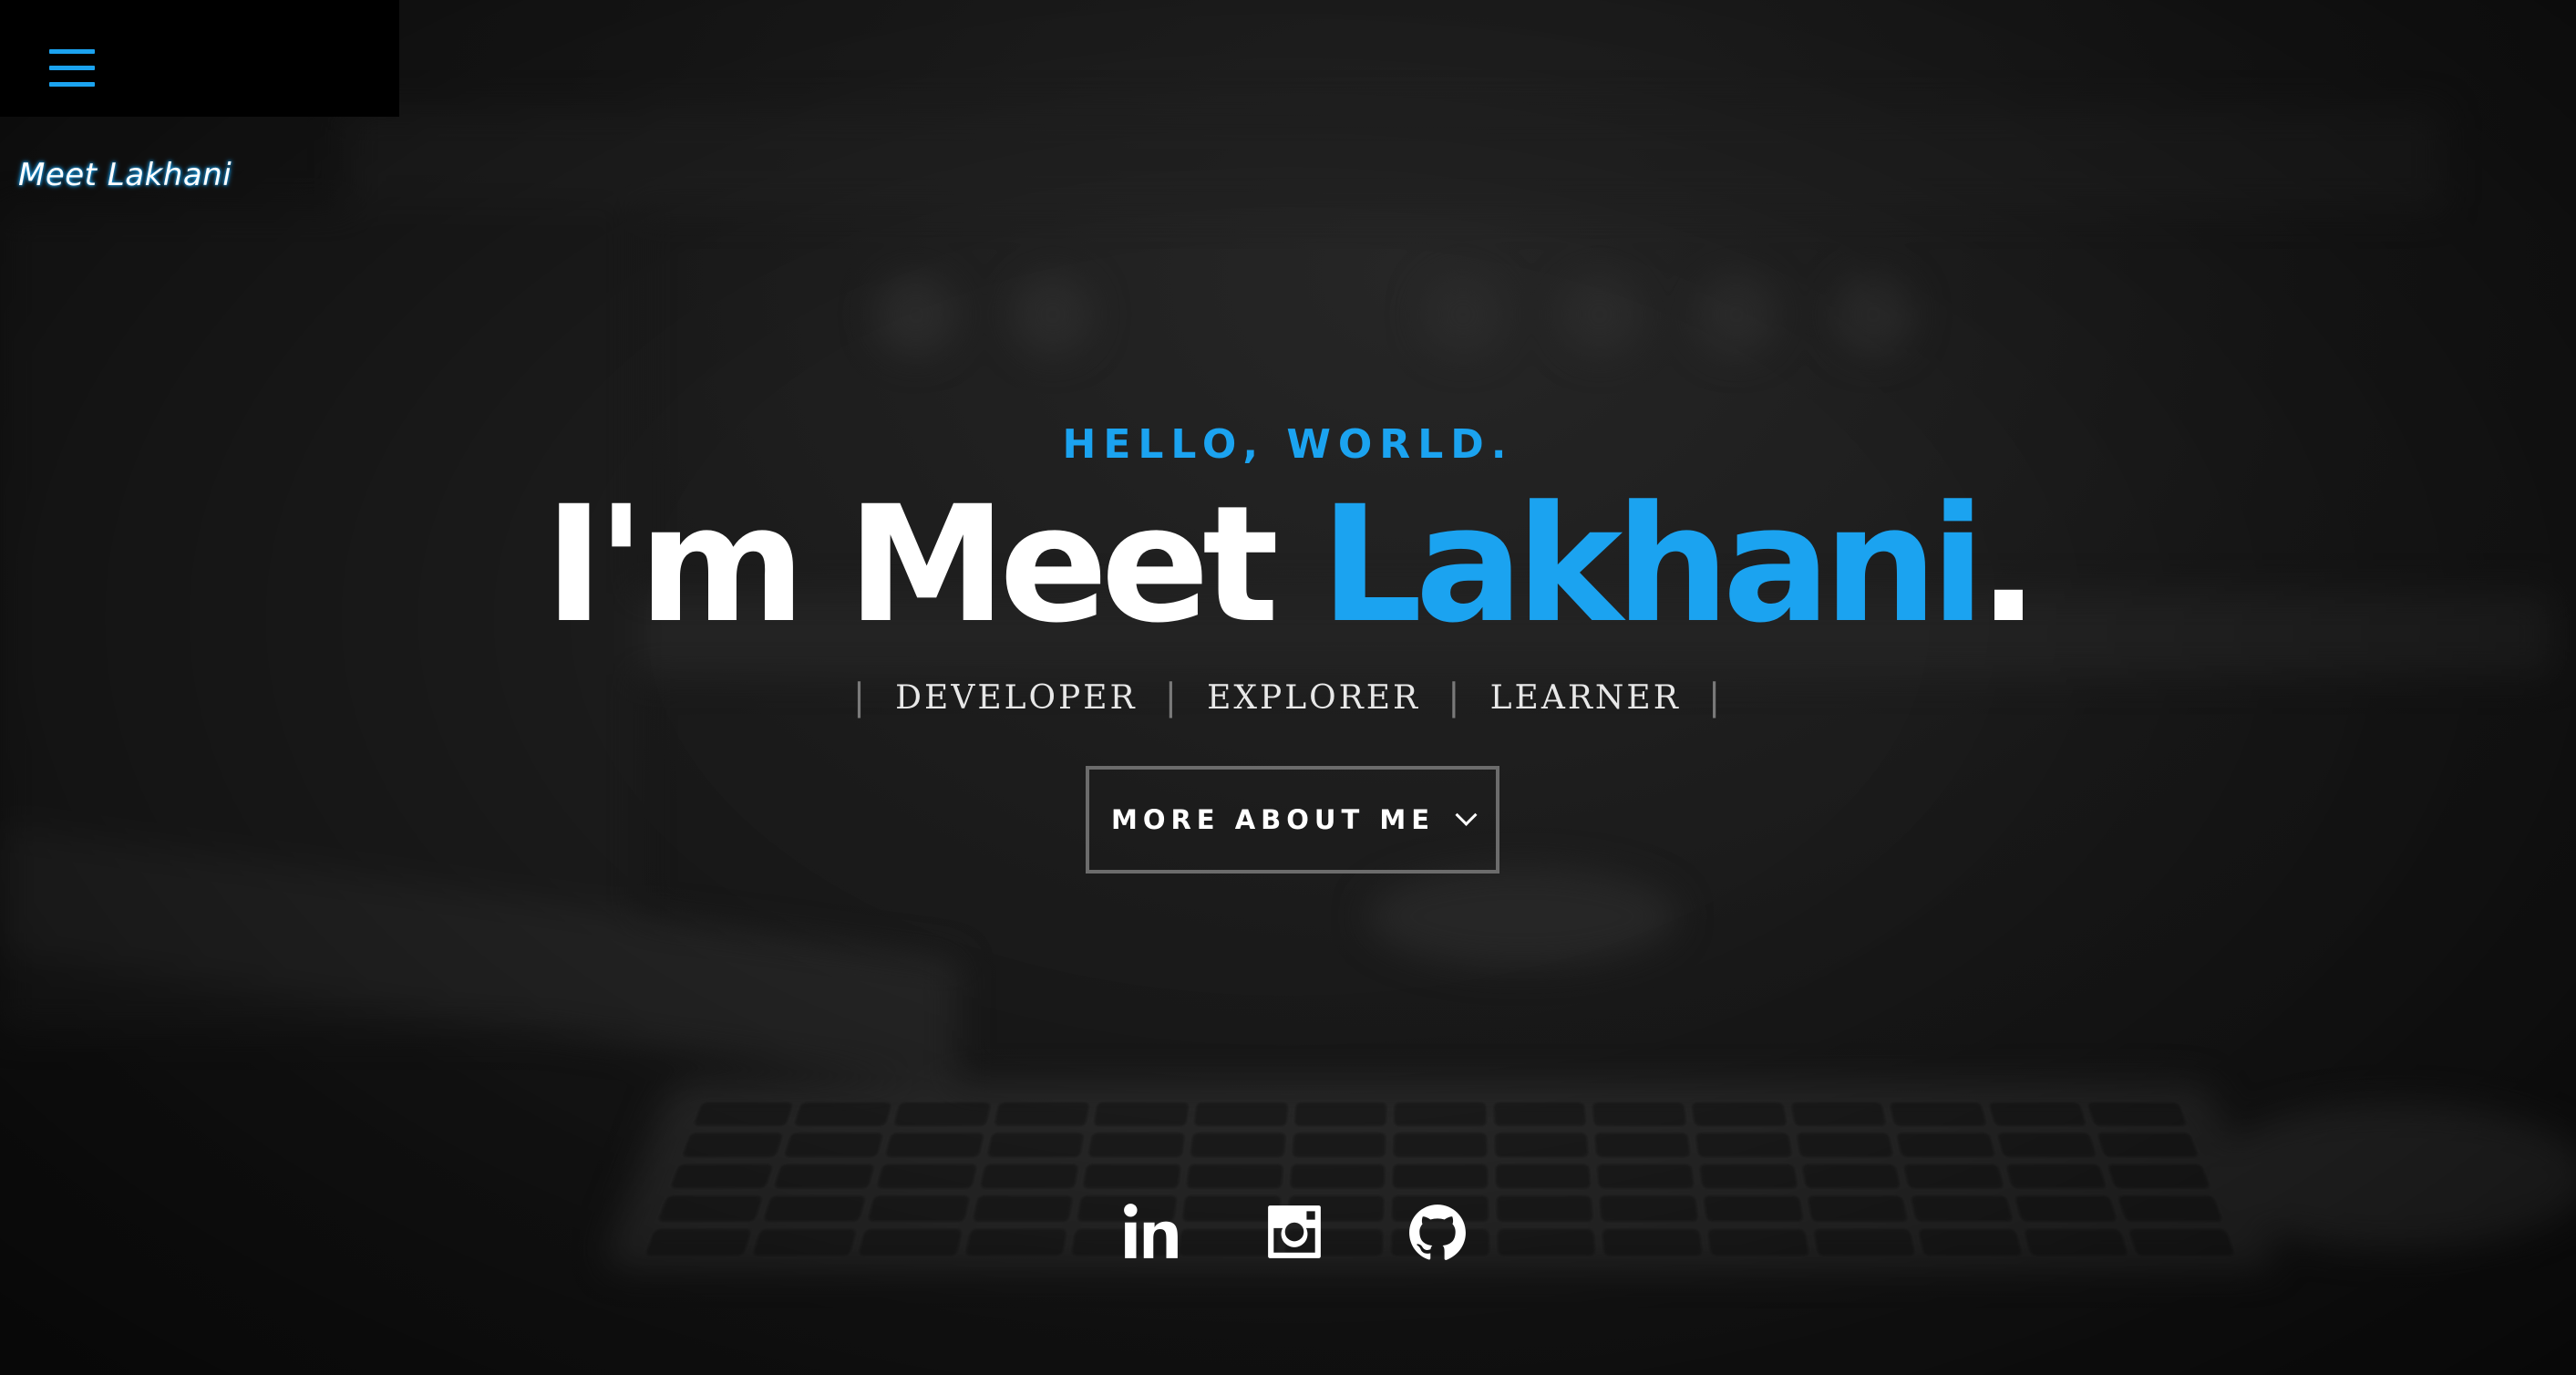 This screenshot has height=1375, width=2576. What do you see at coordinates (932, 565) in the screenshot?
I see `headline-prefix: I'm Meet` at bounding box center [932, 565].